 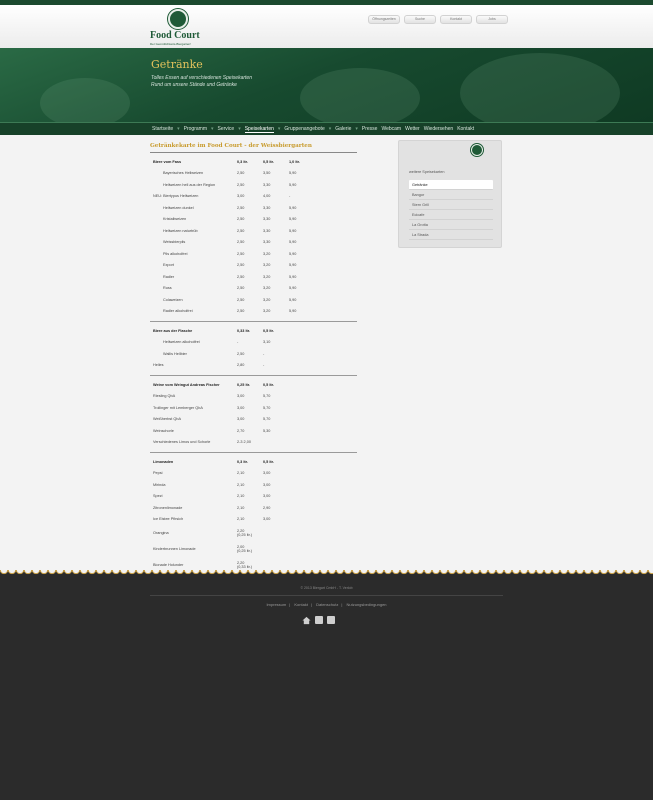 I want to click on footer-link-datenschutz: Datenschutz, so click(x=327, y=604).